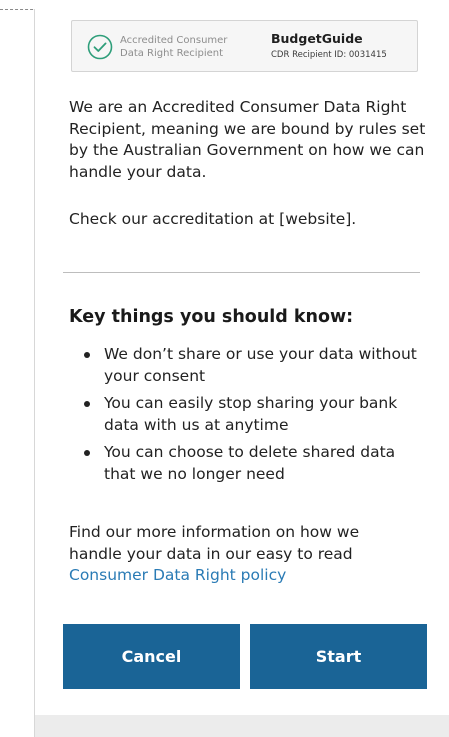  I want to click on brand-name: BudgetGuide, so click(317, 38).